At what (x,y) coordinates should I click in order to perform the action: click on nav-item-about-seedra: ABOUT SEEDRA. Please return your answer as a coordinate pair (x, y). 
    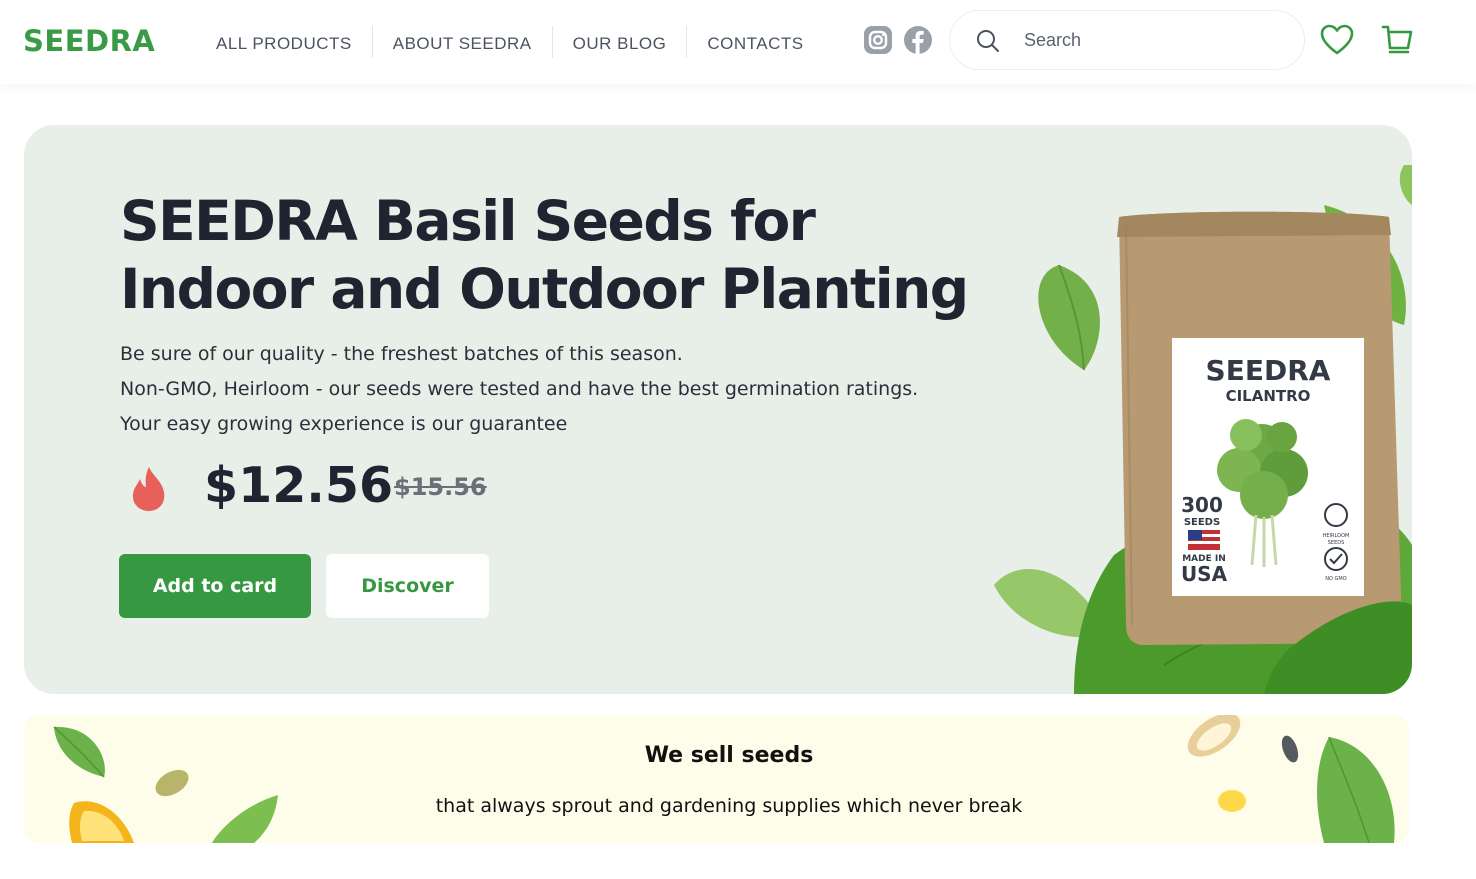
    Looking at the image, I should click on (462, 42).